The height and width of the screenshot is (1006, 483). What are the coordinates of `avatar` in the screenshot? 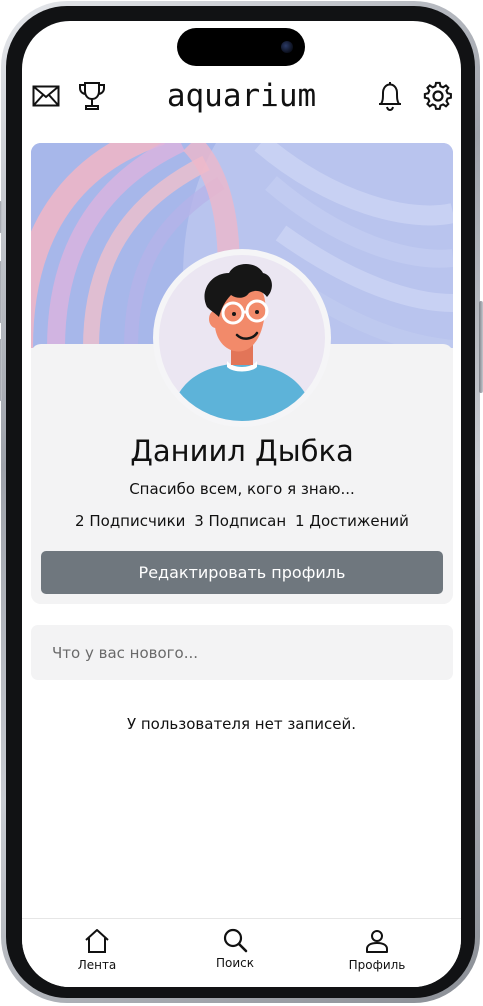 It's located at (242, 338).